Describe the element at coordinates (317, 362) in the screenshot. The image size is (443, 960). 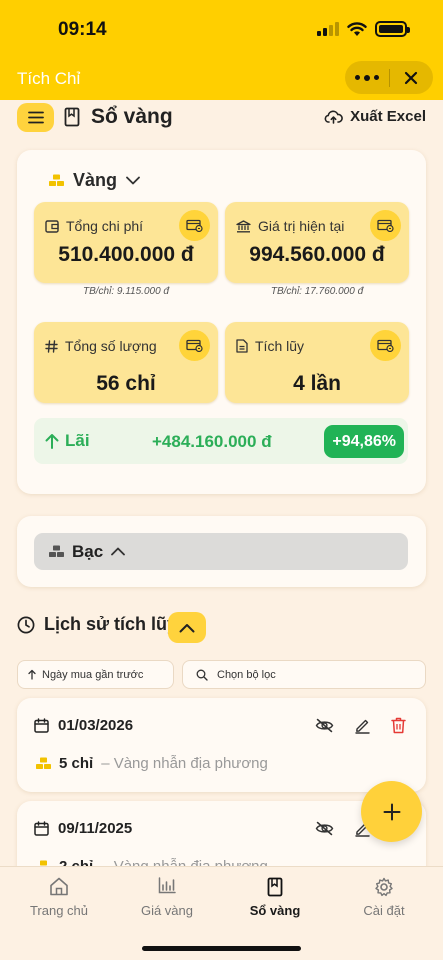
I see `stat-accumulations: Tích lũy 4 lần` at that location.